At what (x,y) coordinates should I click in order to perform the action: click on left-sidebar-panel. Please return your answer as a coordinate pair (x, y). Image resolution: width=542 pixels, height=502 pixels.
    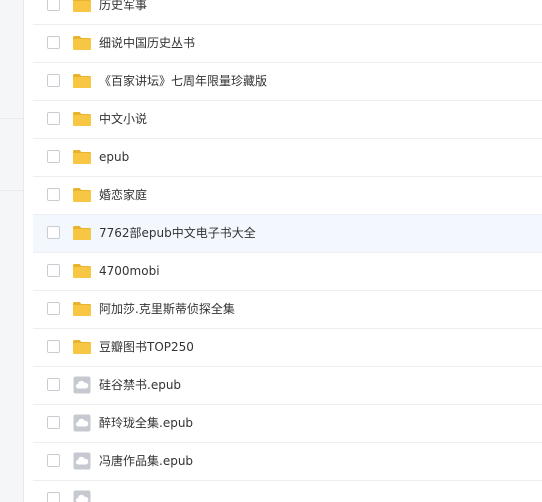
    Looking at the image, I should click on (12, 251).